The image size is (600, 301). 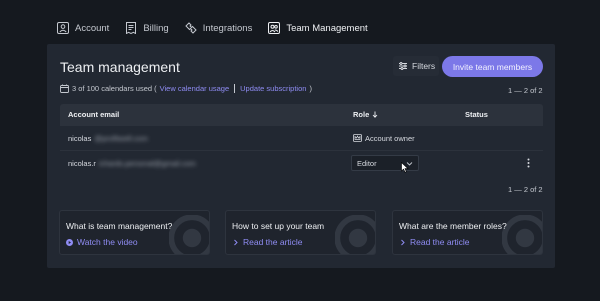 What do you see at coordinates (301, 114) in the screenshot?
I see `table-header: Account email Role Status` at bounding box center [301, 114].